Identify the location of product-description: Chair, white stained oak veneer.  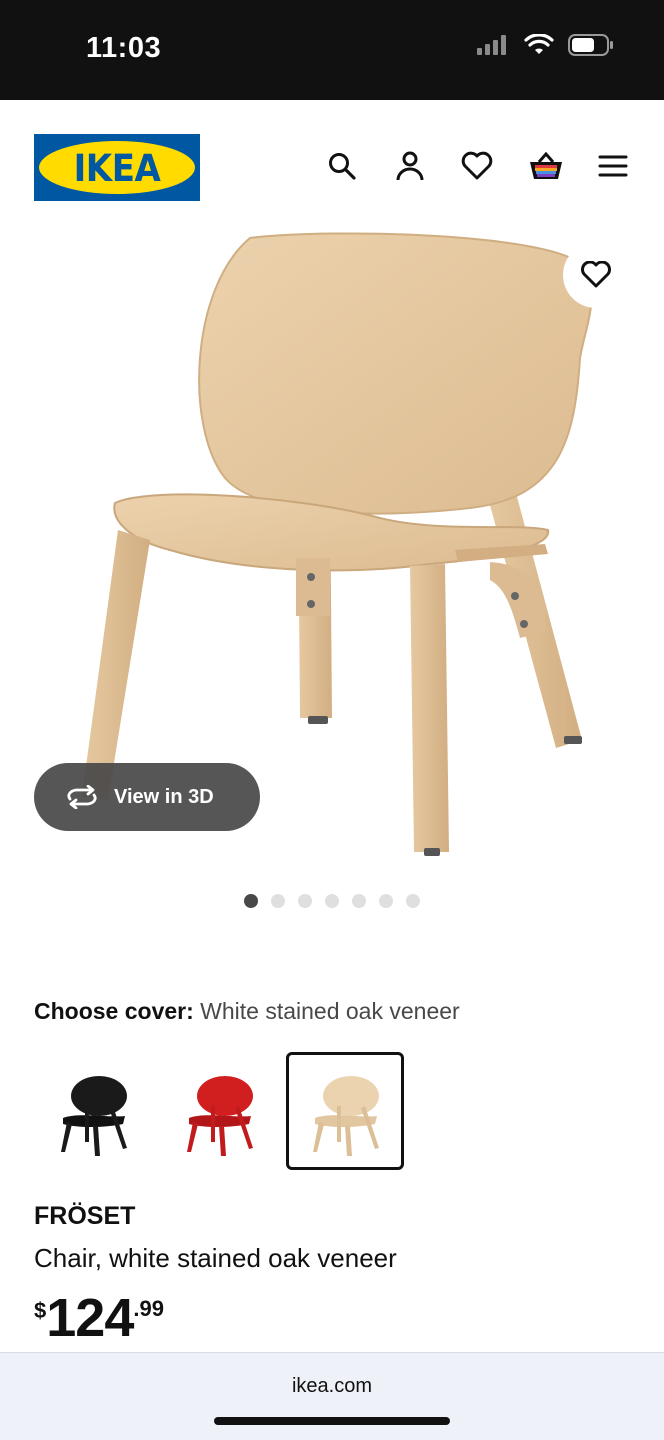
(215, 1258).